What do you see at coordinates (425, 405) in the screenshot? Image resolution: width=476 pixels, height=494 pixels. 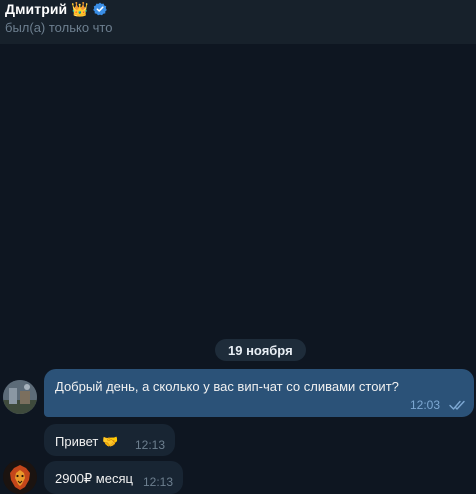 I see `message-time: 12:03` at bounding box center [425, 405].